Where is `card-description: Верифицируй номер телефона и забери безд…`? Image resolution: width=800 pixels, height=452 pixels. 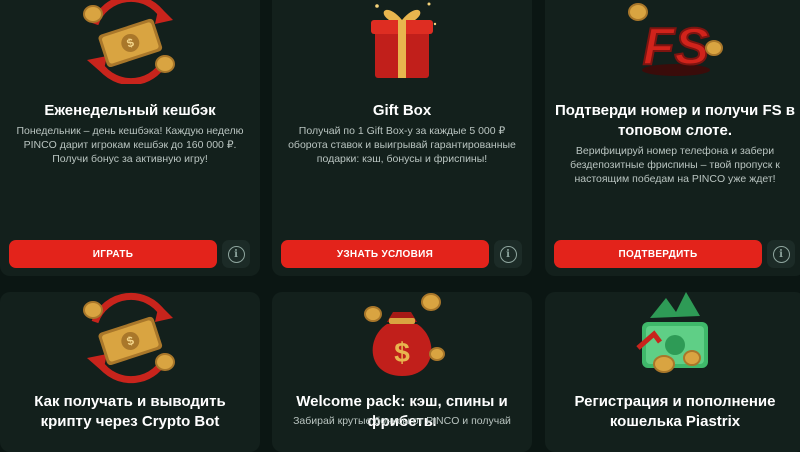
card-description: Верифицируй номер телефона и забери безд… is located at coordinates (675, 165).